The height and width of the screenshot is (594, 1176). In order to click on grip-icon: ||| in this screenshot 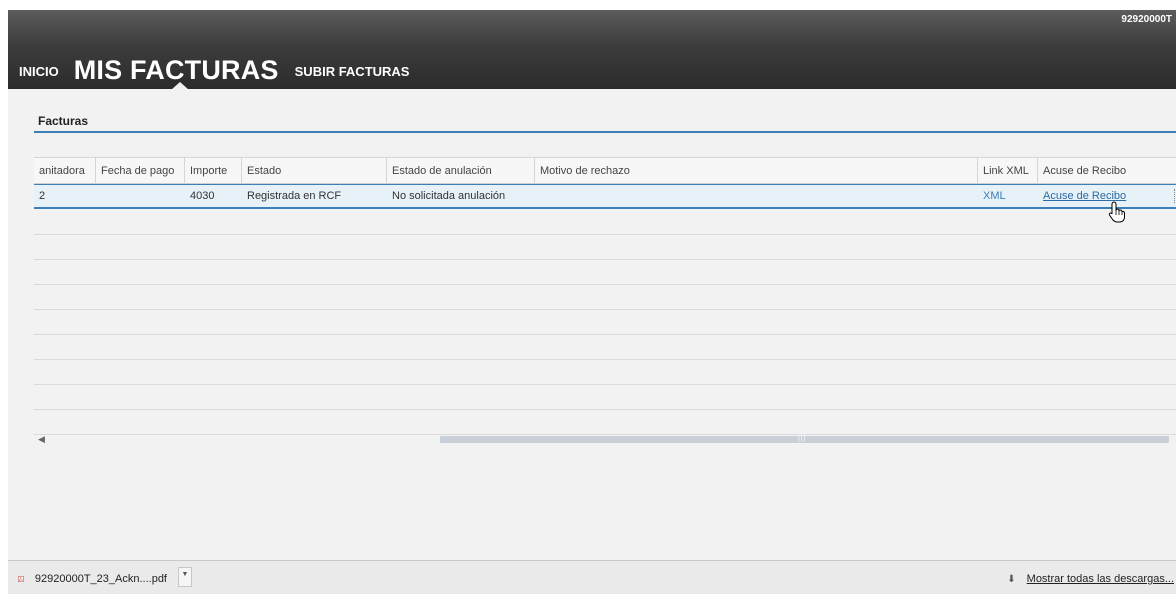, I will do `click(802, 438)`.